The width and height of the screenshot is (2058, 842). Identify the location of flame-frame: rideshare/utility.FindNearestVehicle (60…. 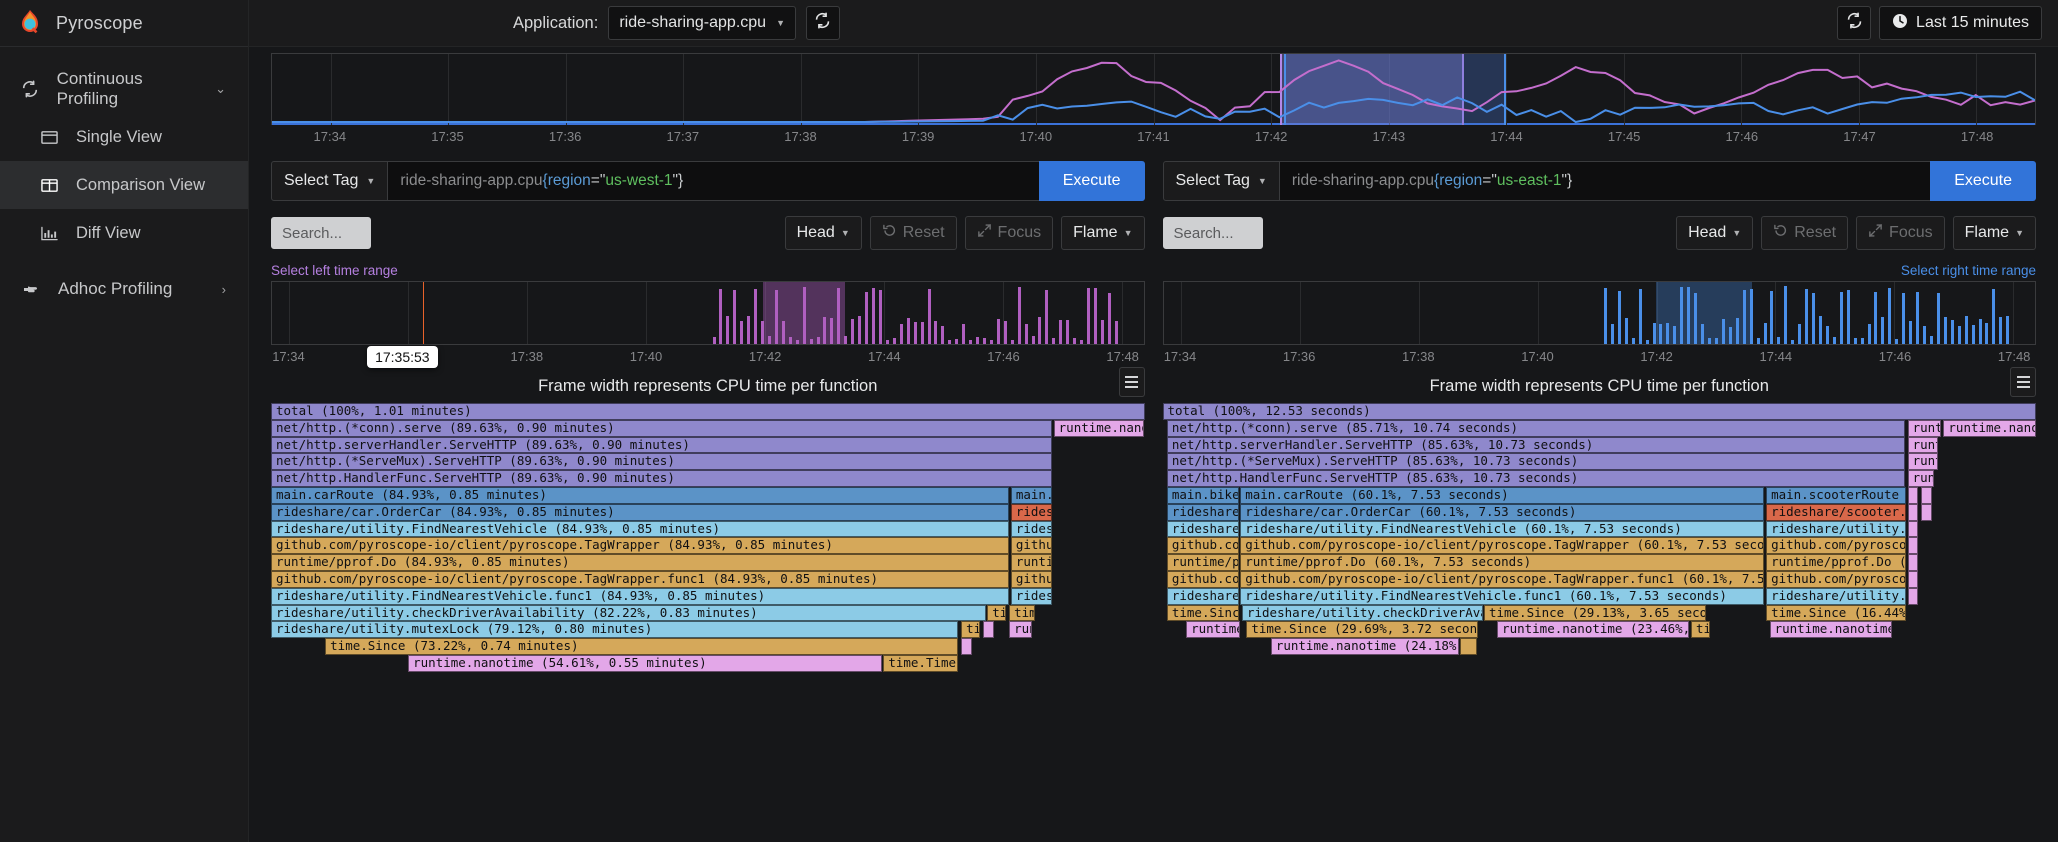
(1502, 529).